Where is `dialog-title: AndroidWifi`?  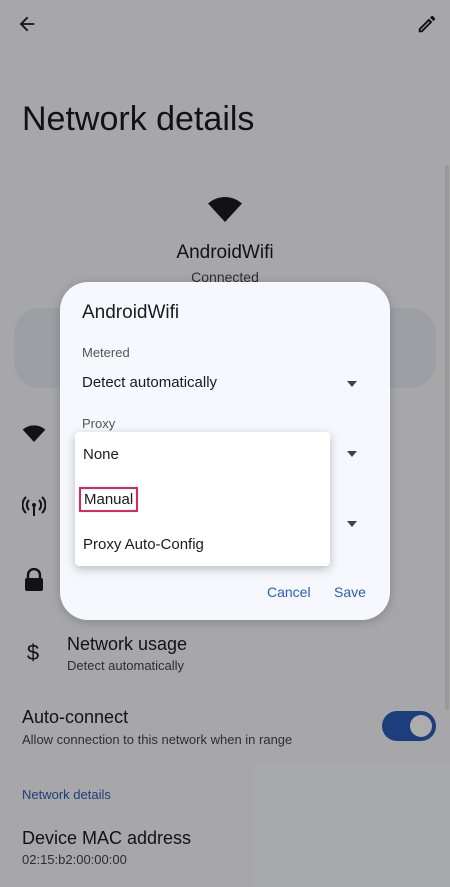 dialog-title: AndroidWifi is located at coordinates (131, 312).